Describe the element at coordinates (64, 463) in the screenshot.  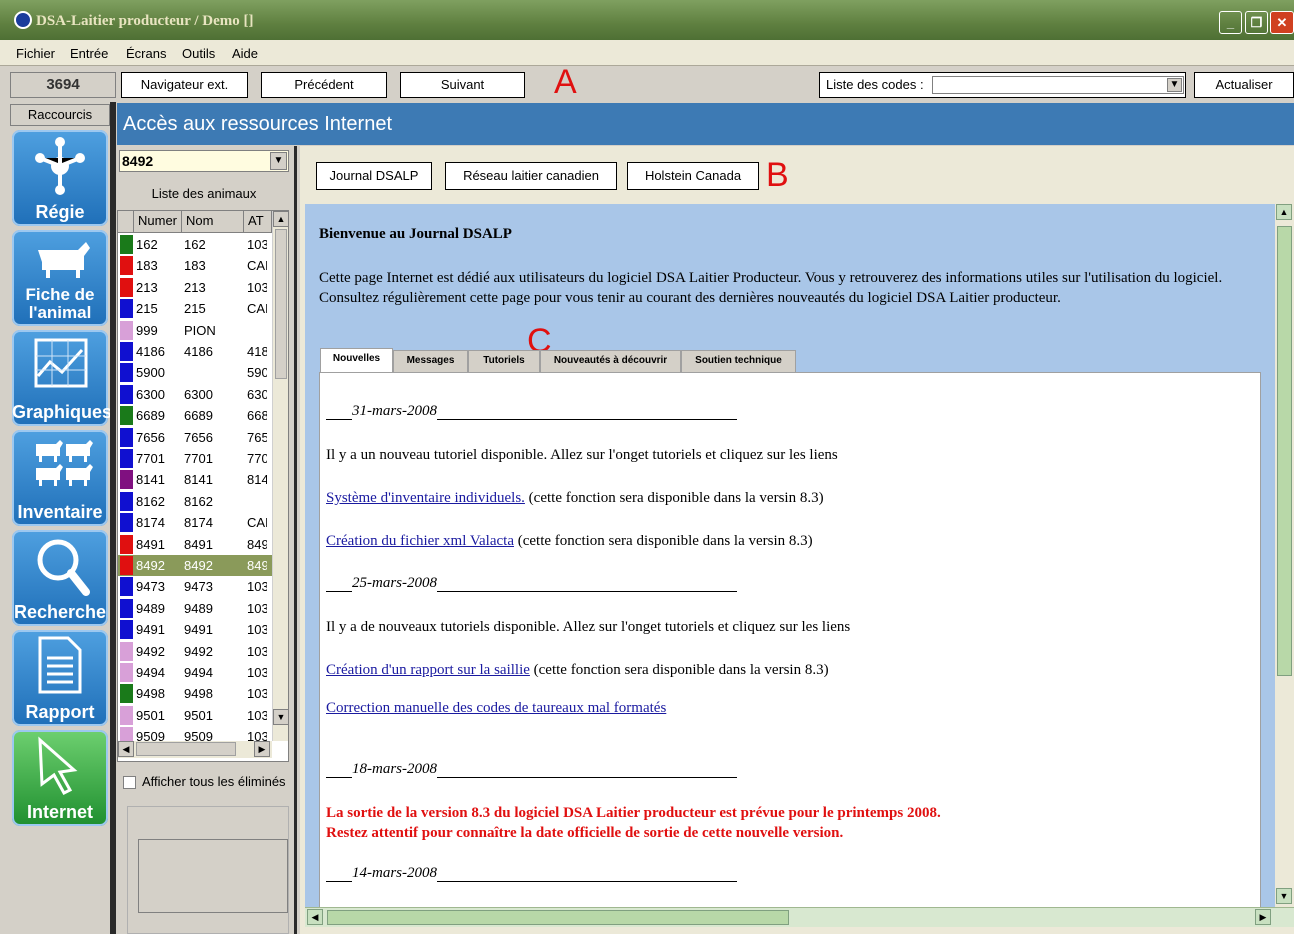
I see `herd-icon` at that location.